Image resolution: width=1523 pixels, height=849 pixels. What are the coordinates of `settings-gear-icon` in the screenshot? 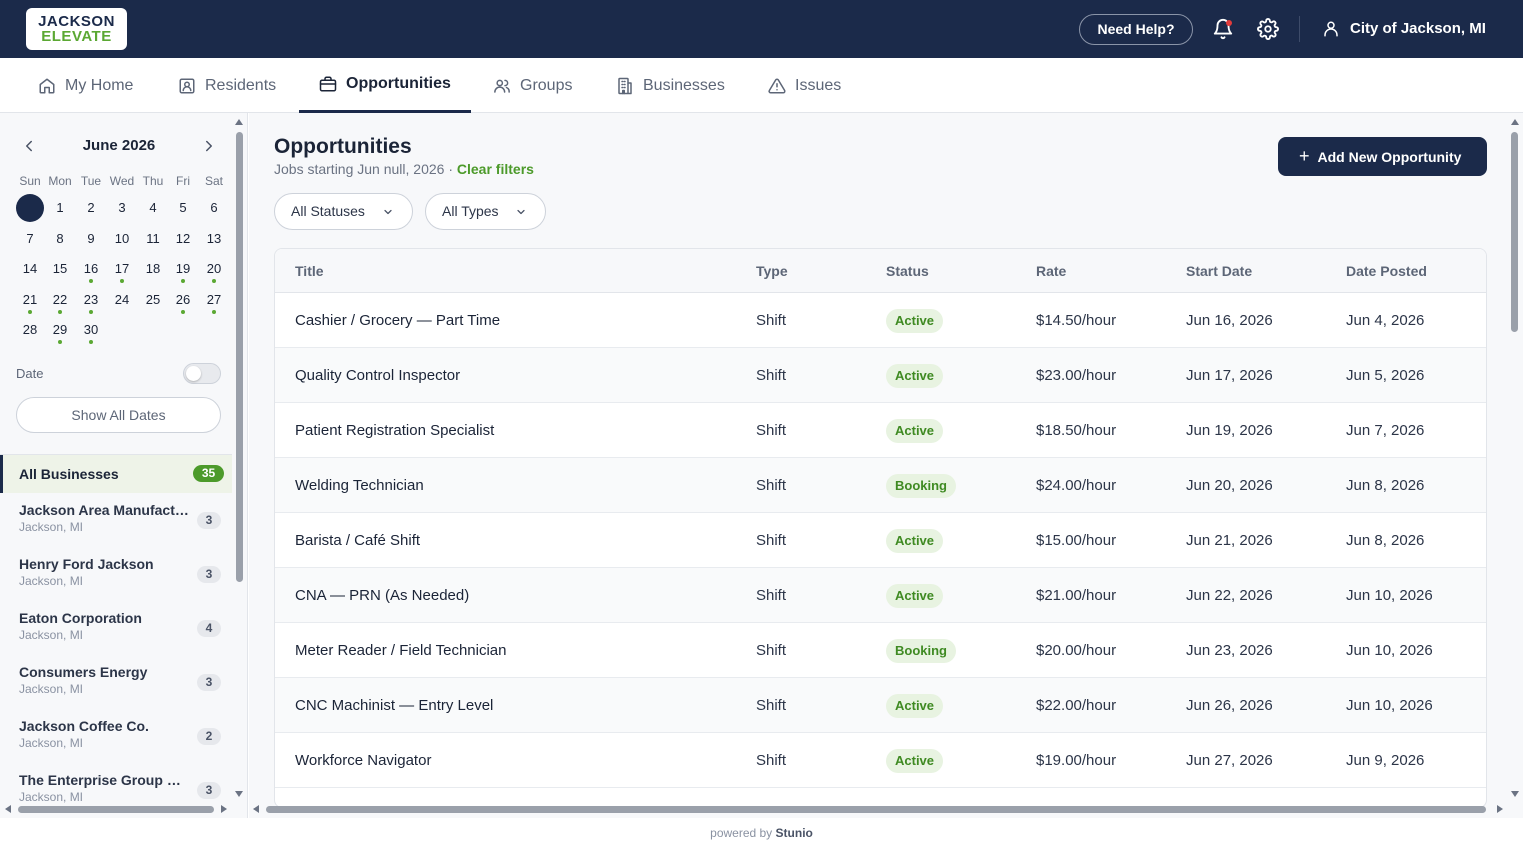 It's located at (1268, 29).